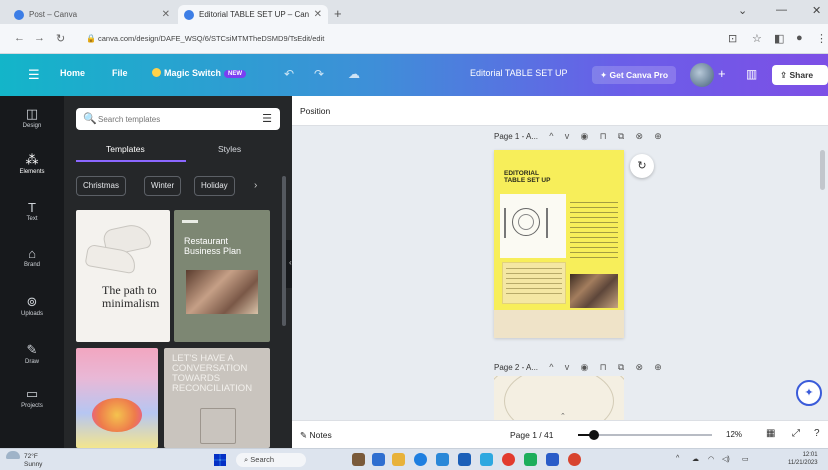 The width and height of the screenshot is (828, 470). Describe the element at coordinates (779, 38) in the screenshot. I see `sidebar-toggle-icon: ◧` at that location.